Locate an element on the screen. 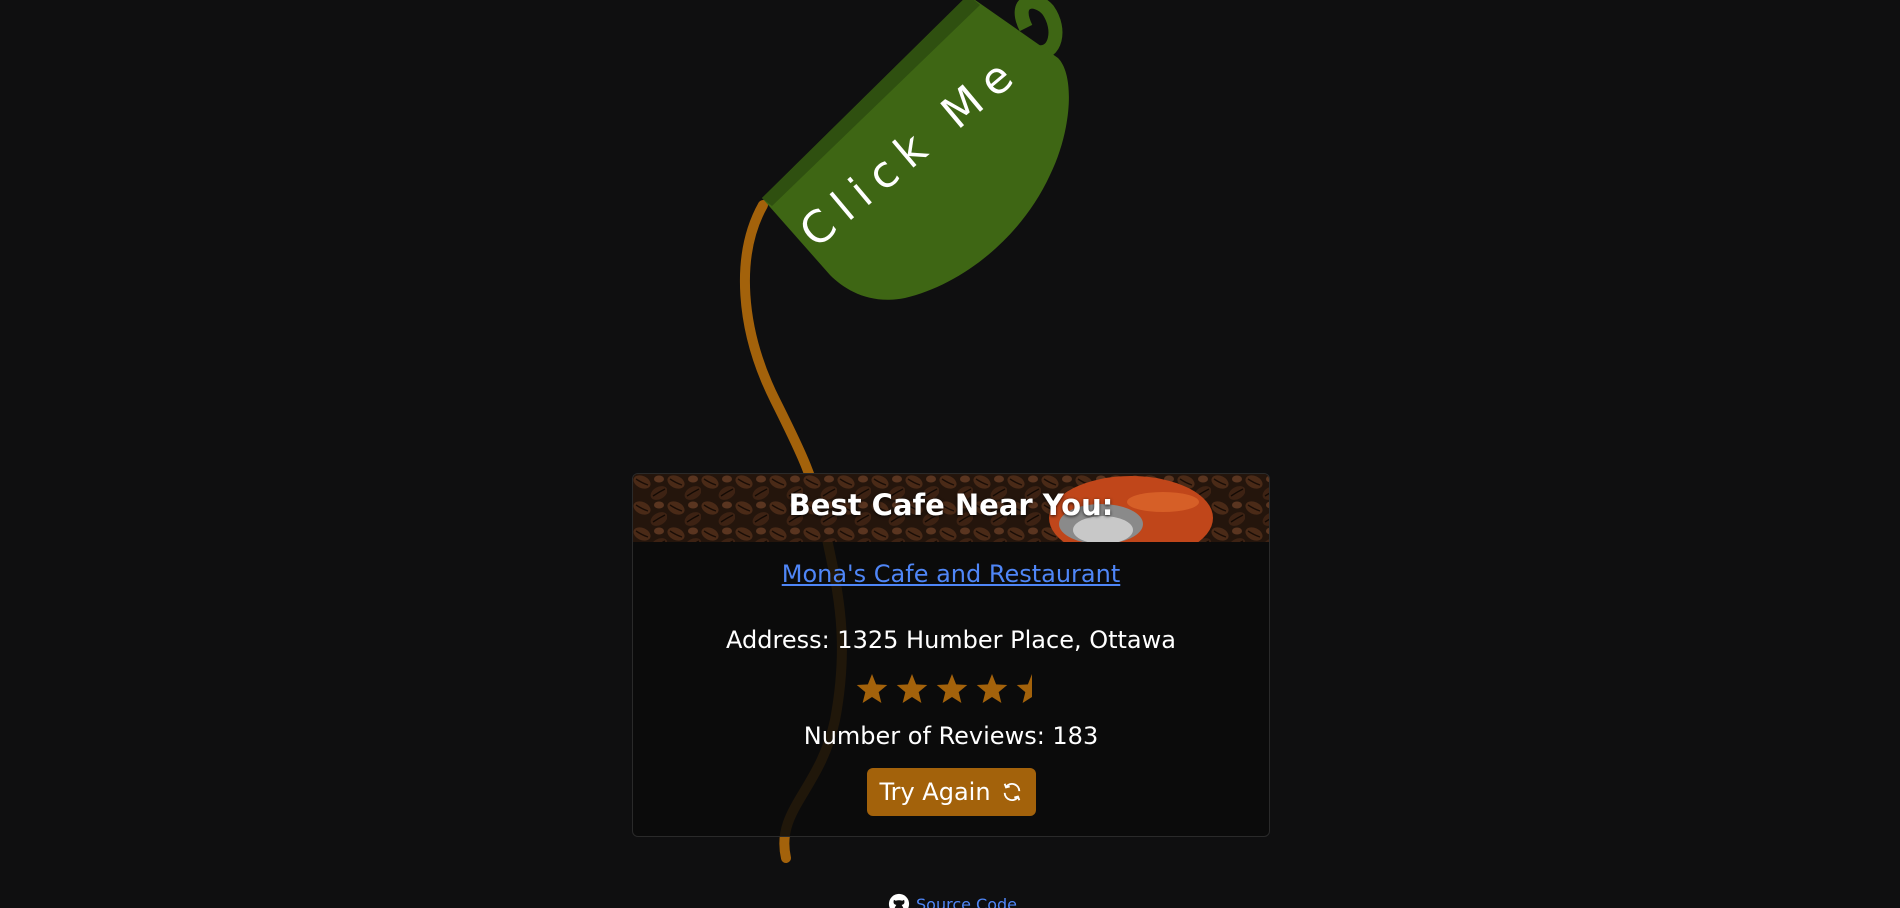 This screenshot has width=1900, height=908. rating-stars is located at coordinates (951, 690).